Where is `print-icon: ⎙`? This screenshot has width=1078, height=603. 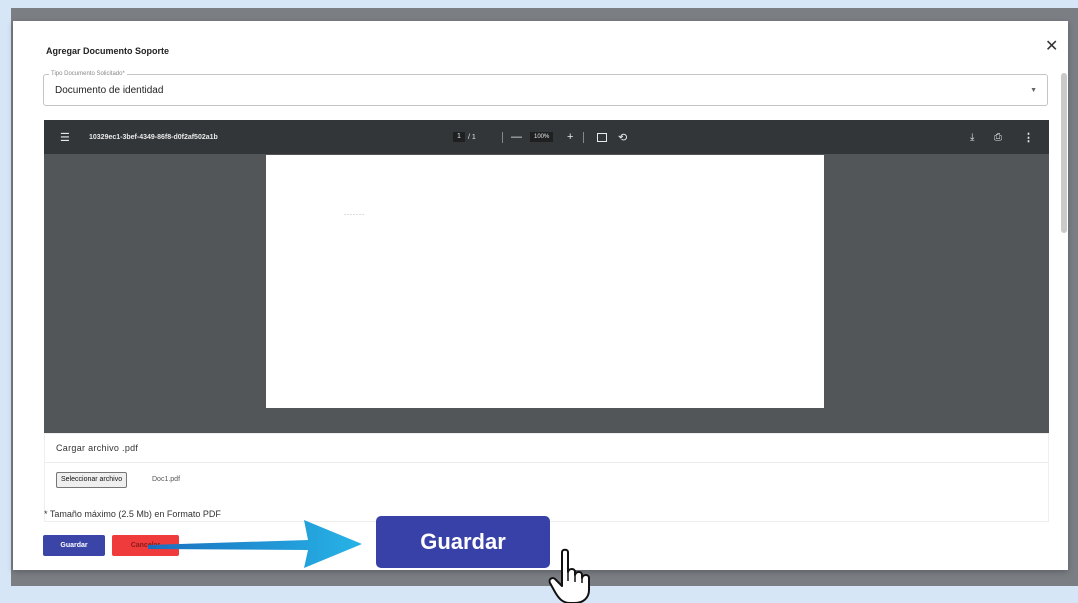
print-icon: ⎙ is located at coordinates (998, 137).